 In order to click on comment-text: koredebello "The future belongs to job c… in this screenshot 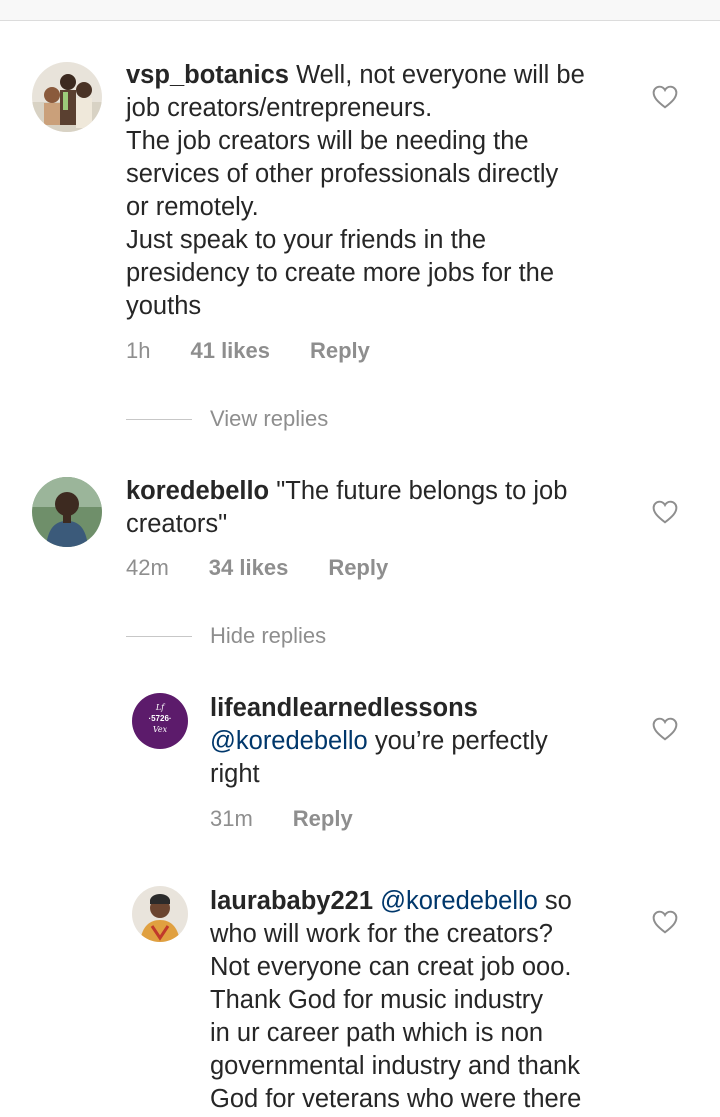, I will do `click(347, 507)`.